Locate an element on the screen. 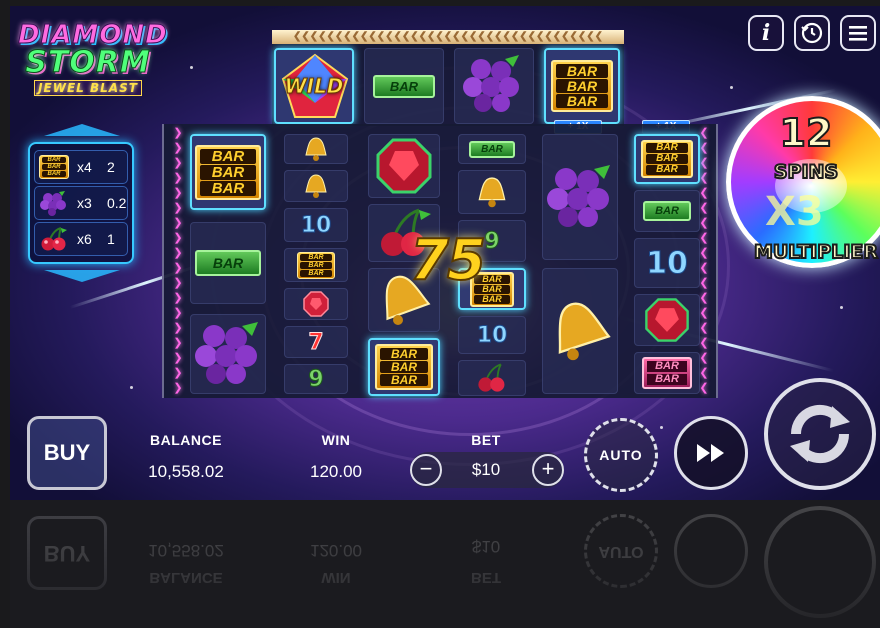 The width and height of the screenshot is (880, 628). paytable-row: x6 1 is located at coordinates (81, 239).